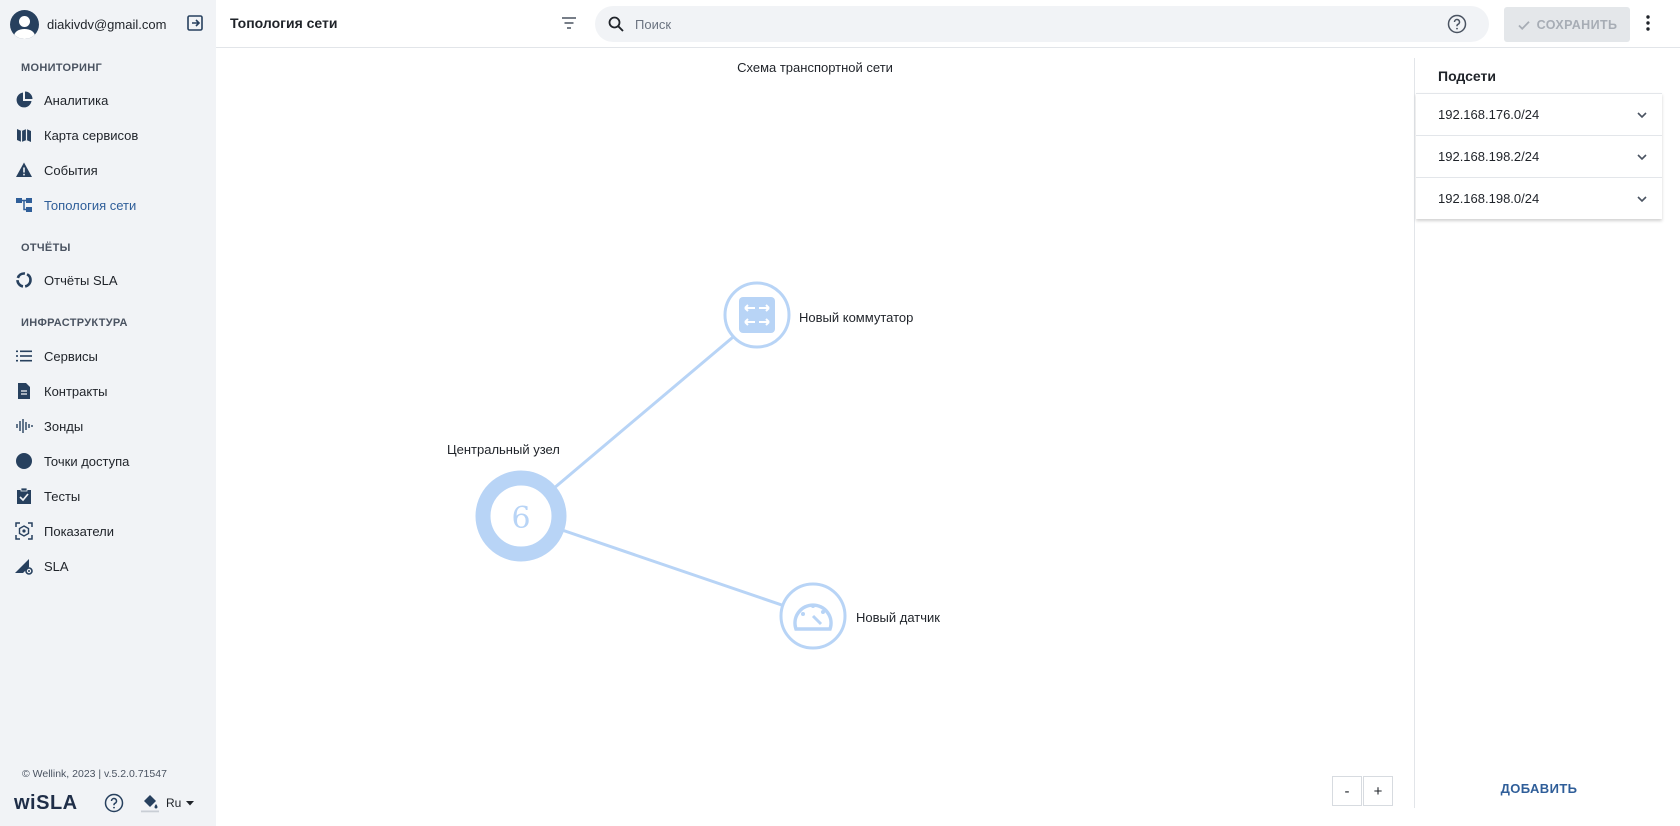 The image size is (1680, 826). I want to click on sidebar-item-label: SLA, so click(56, 566).